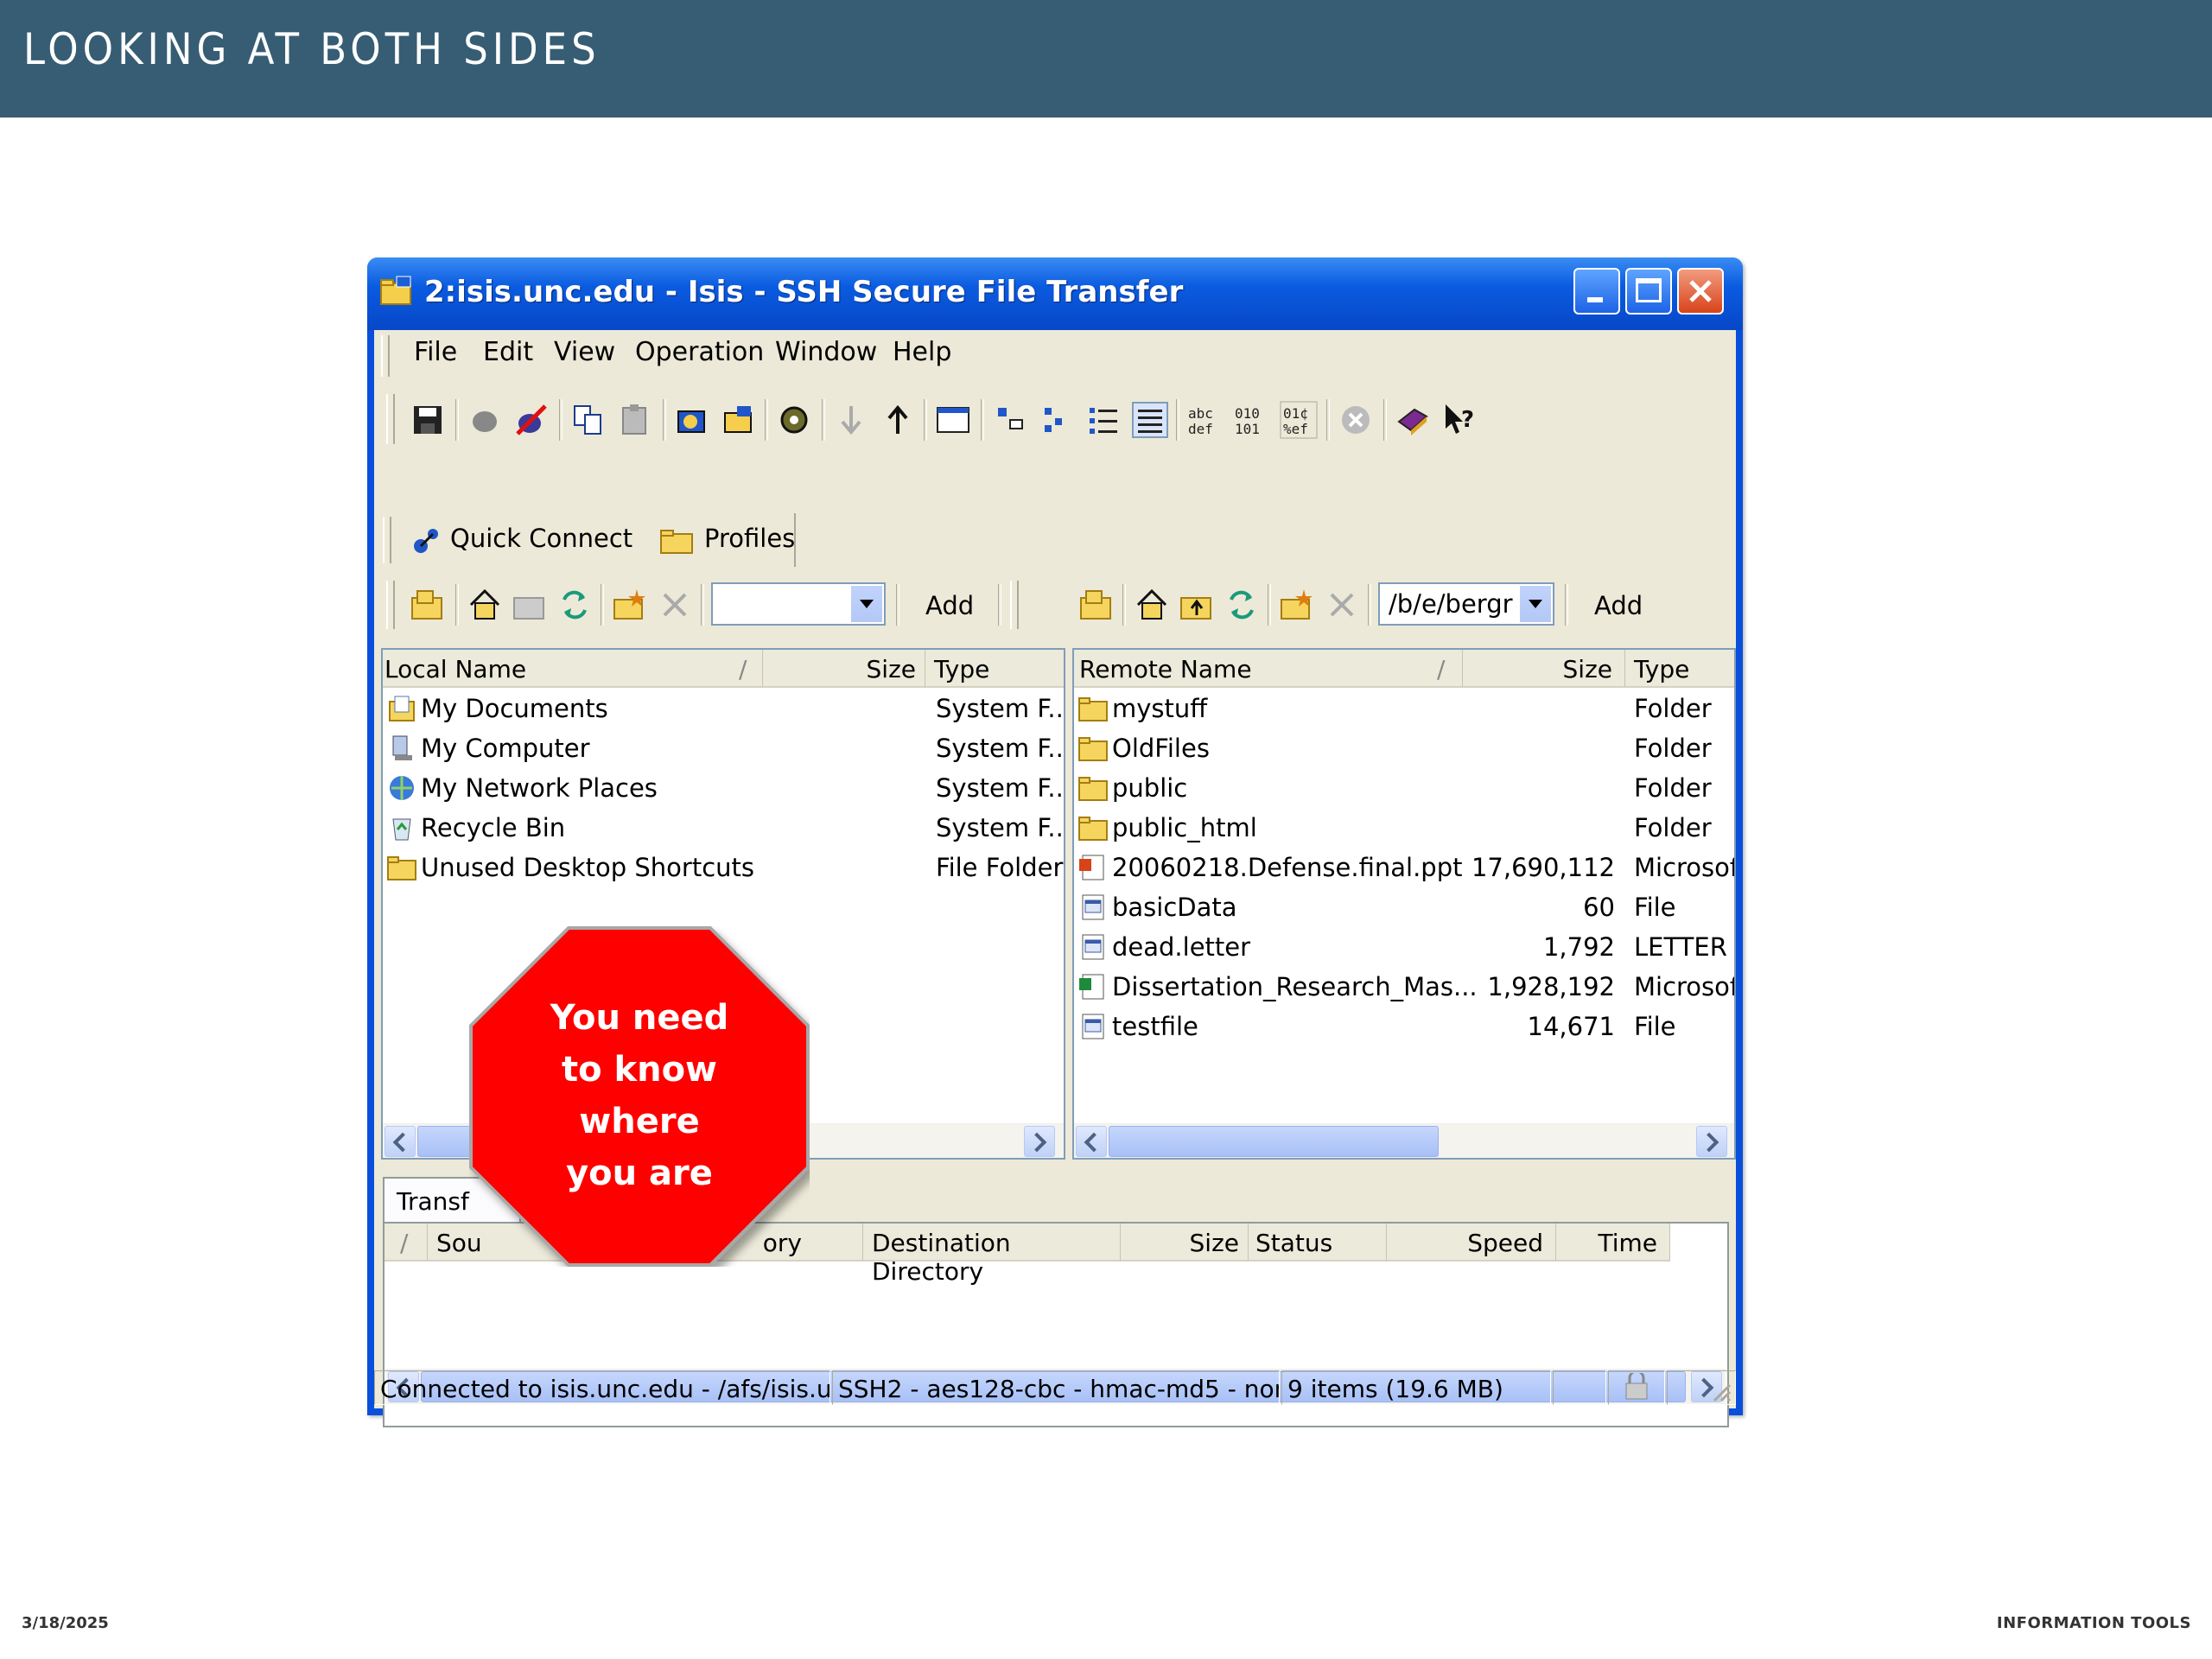 The image size is (2212, 1659). Describe the element at coordinates (1197, 605) in the screenshot. I see `remote-parent-folder-icon` at that location.